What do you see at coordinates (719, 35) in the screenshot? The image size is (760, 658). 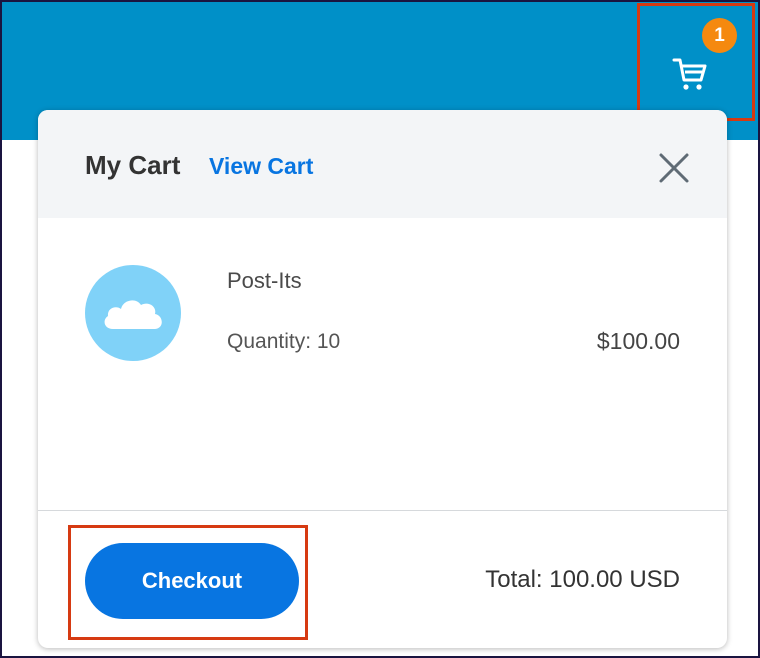 I see `cart-count-badge: 1` at bounding box center [719, 35].